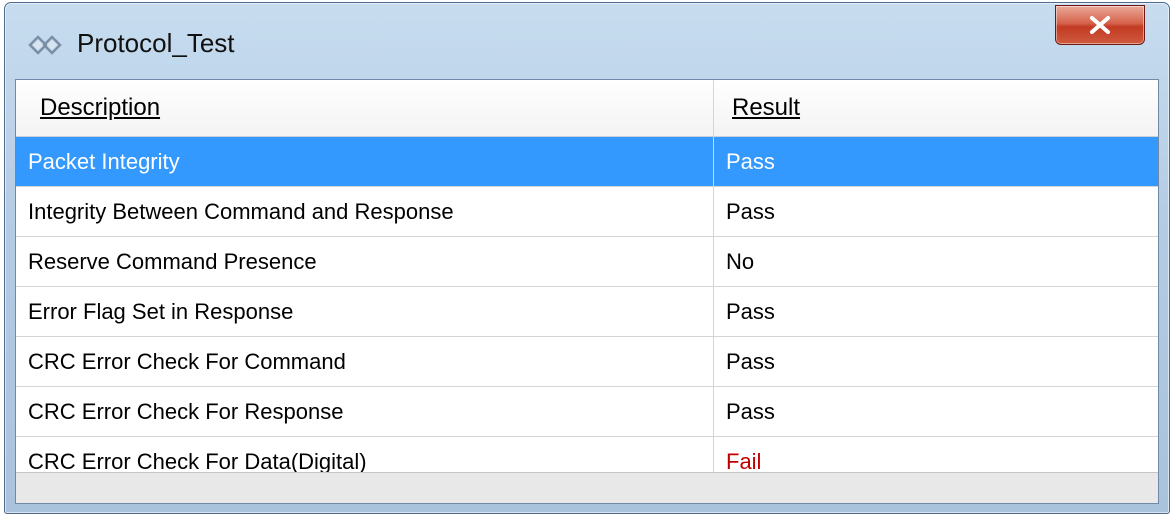 This screenshot has height=517, width=1174. I want to click on close-button, so click(1100, 25).